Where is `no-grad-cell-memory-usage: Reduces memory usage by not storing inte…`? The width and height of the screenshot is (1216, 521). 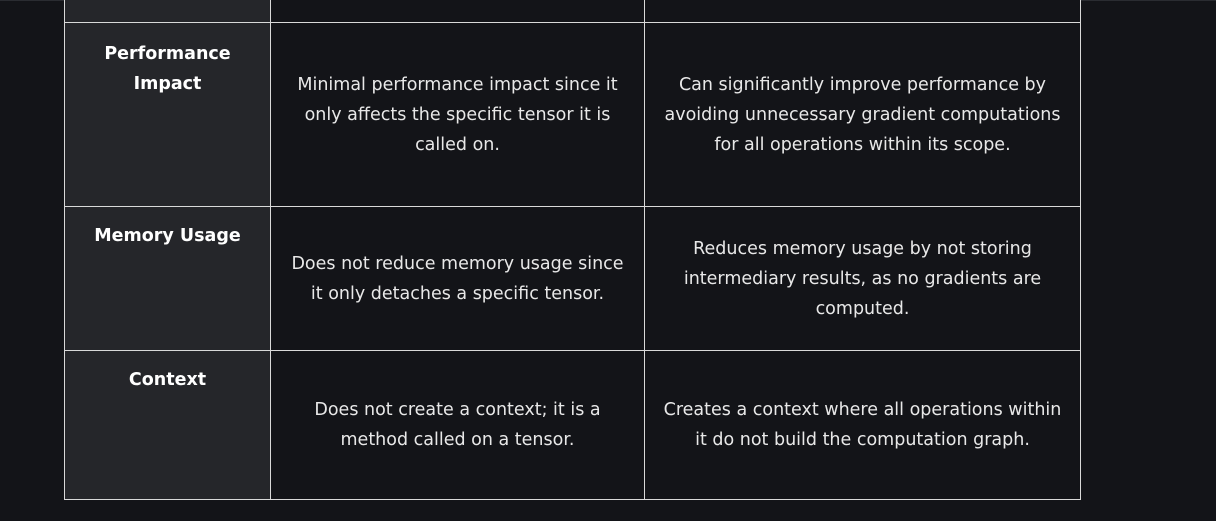
no-grad-cell-memory-usage: Reduces memory usage by not storing inte… is located at coordinates (862, 278).